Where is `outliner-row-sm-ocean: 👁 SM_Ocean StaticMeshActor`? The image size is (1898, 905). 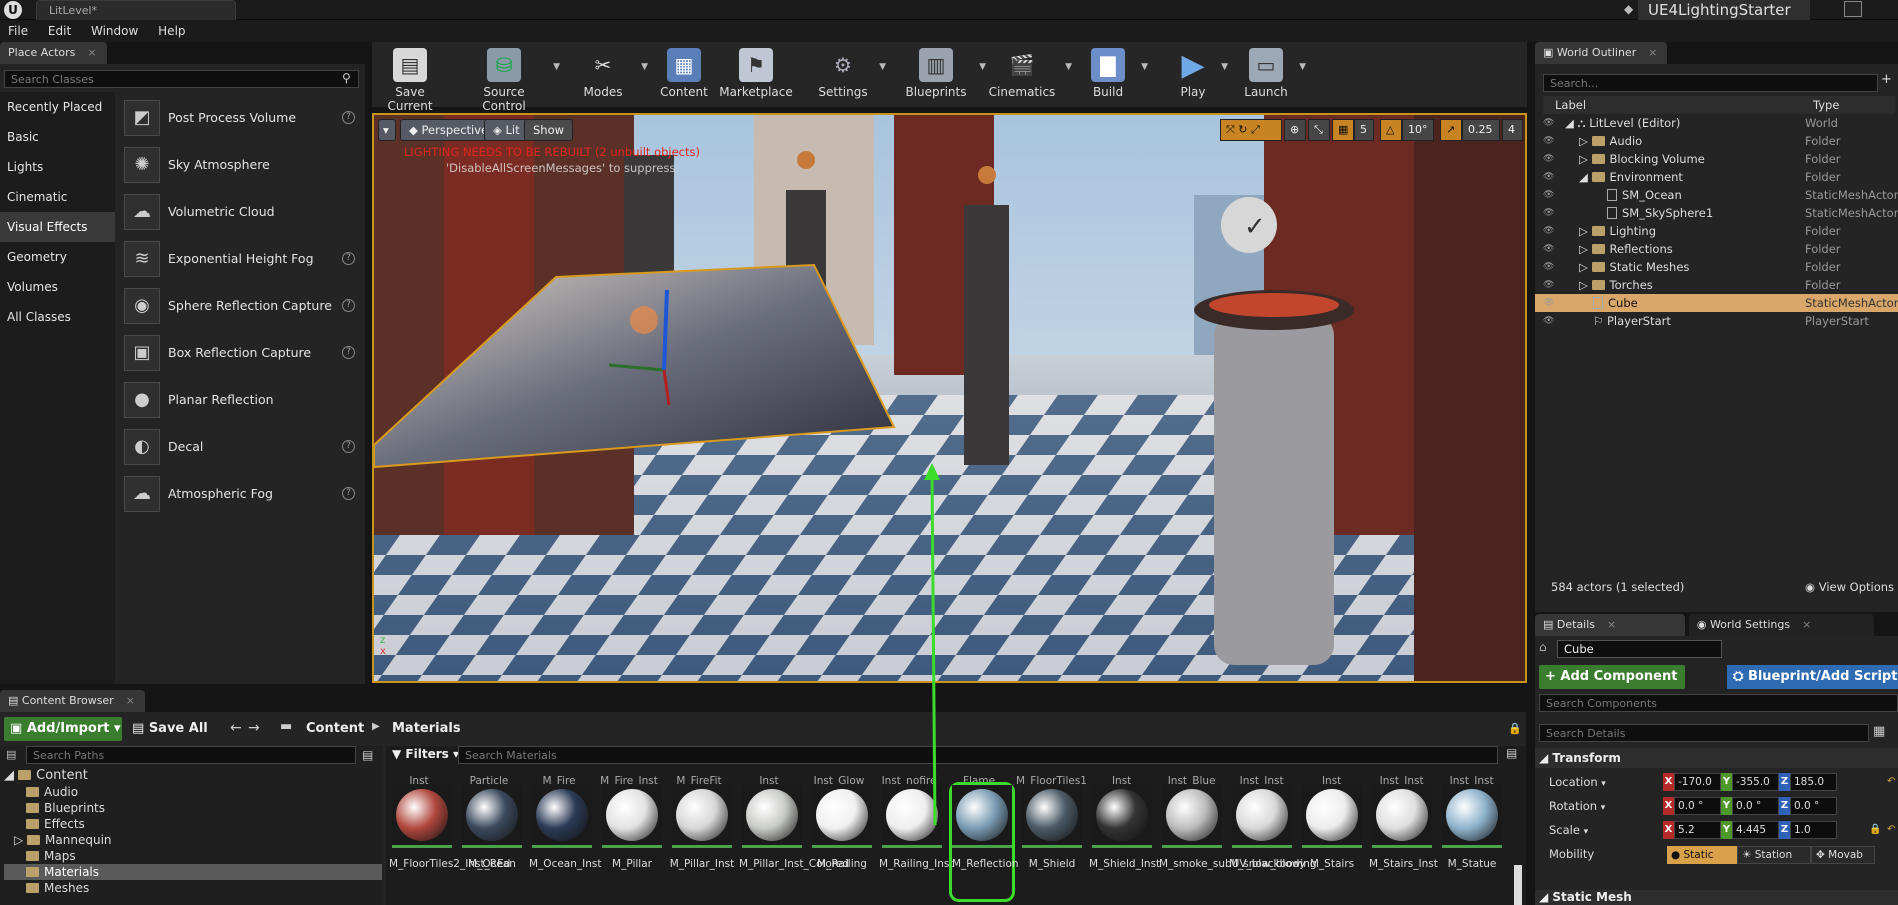
outliner-row-sm-ocean: 👁 SM_Ocean StaticMeshActor is located at coordinates (1716, 195).